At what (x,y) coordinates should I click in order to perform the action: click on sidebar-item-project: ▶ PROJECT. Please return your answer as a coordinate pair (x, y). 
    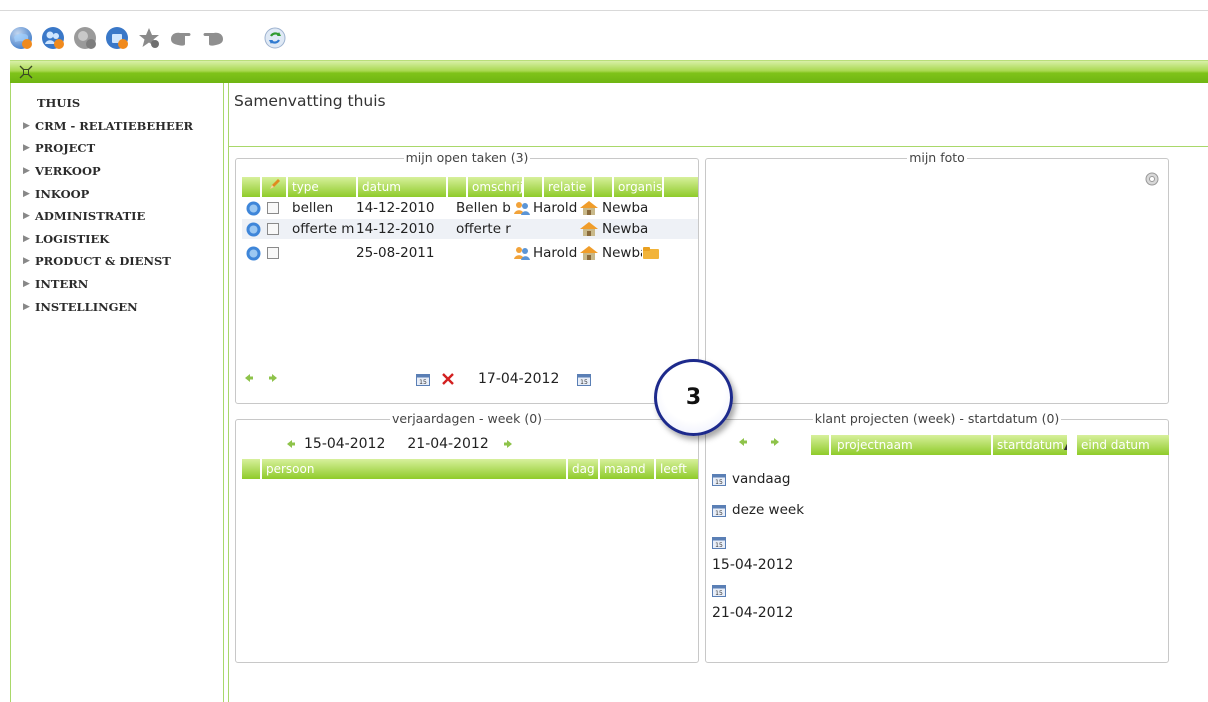
    Looking at the image, I should click on (117, 148).